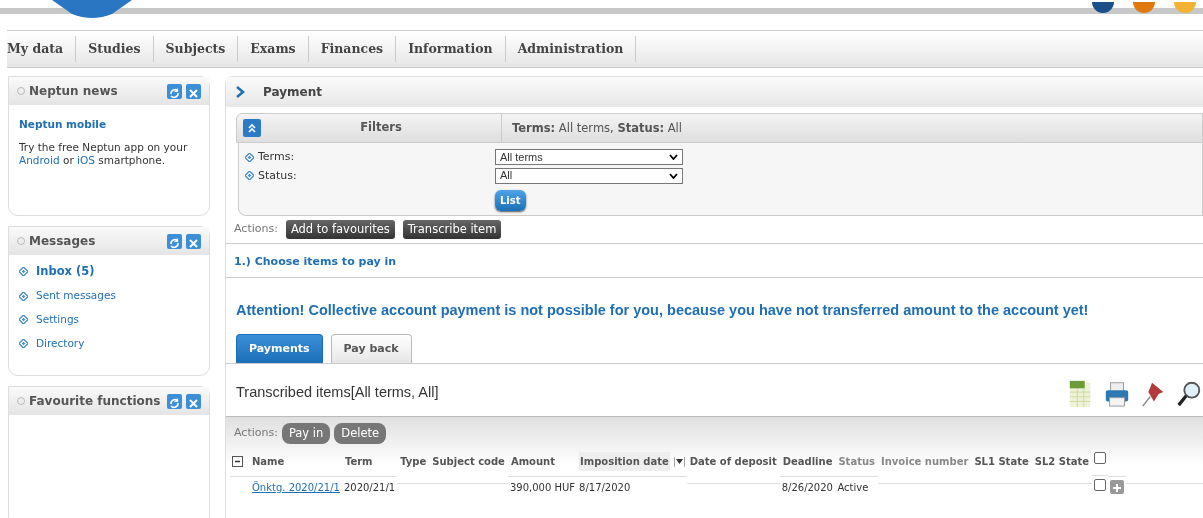 The height and width of the screenshot is (518, 1203). I want to click on message-link: Inbox (5), so click(65, 272).